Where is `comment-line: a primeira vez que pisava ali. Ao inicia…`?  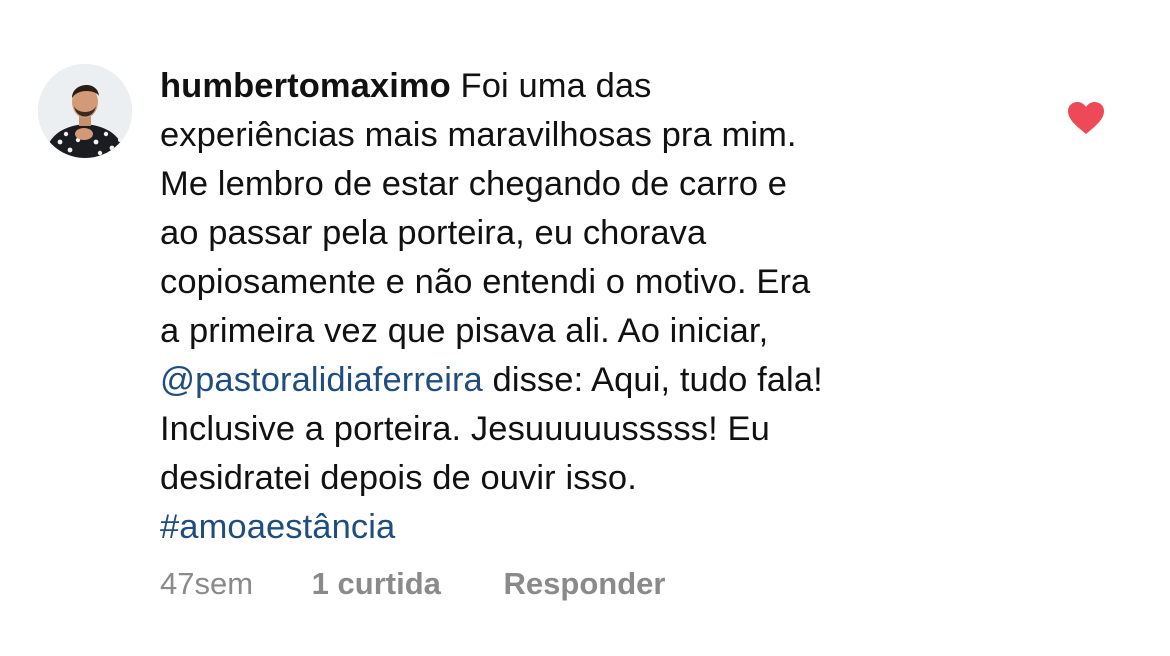
comment-line: a primeira vez que pisava ali. Ao inicia… is located at coordinates (464, 331).